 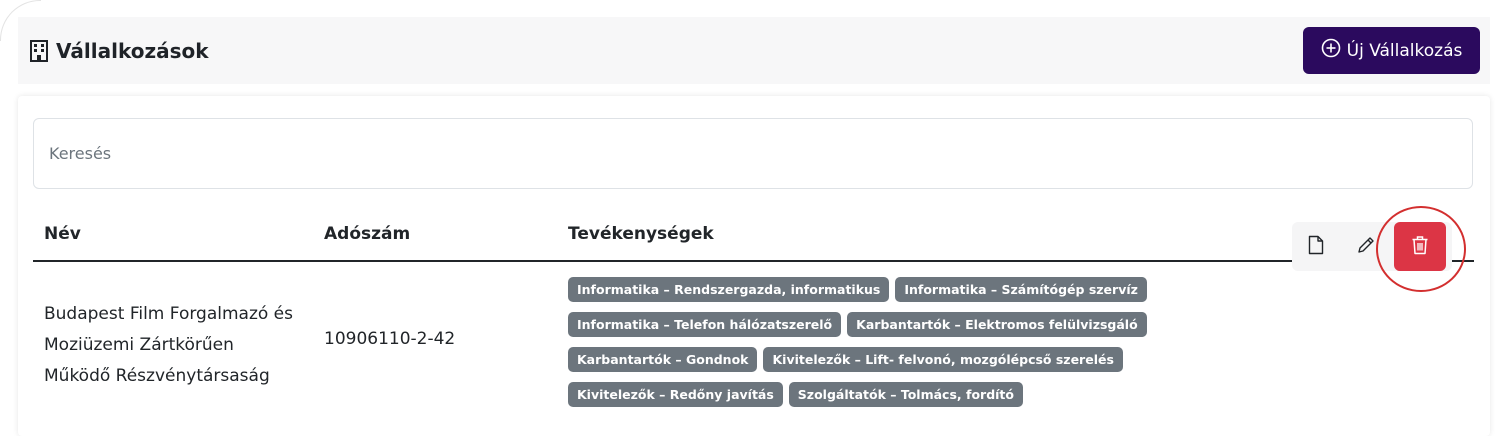 What do you see at coordinates (62, 234) in the screenshot?
I see `column-header-name: Név` at bounding box center [62, 234].